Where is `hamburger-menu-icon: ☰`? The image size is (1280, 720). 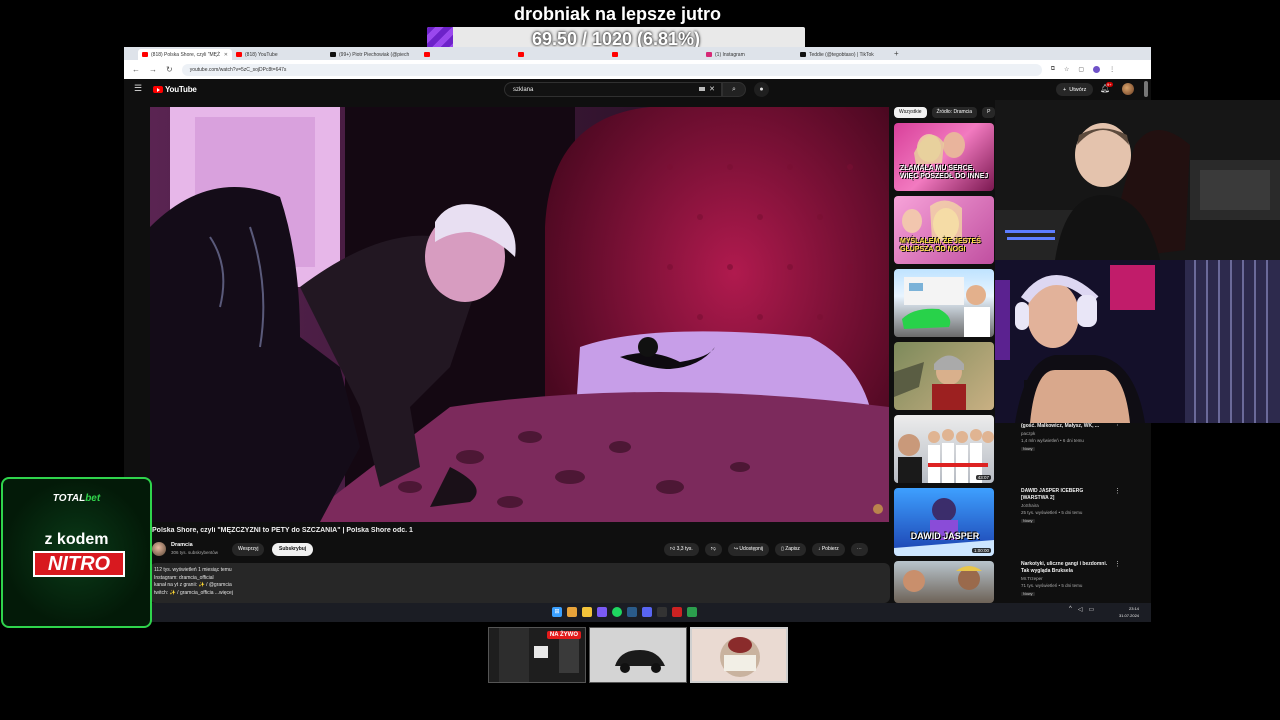 hamburger-menu-icon: ☰ is located at coordinates (138, 88).